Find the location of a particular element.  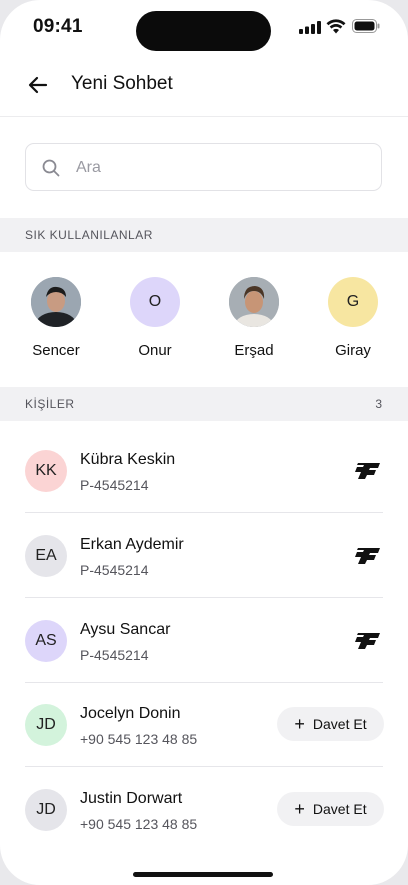

favorite-name: Erşad is located at coordinates (254, 350).